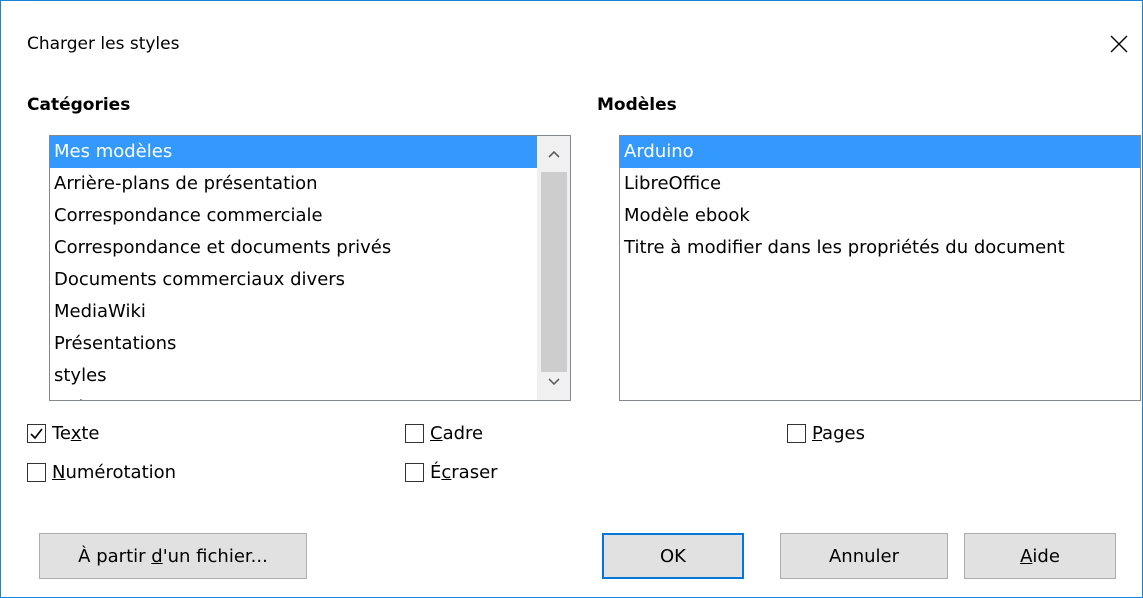  I want to click on pages-option: Pages, so click(826, 433).